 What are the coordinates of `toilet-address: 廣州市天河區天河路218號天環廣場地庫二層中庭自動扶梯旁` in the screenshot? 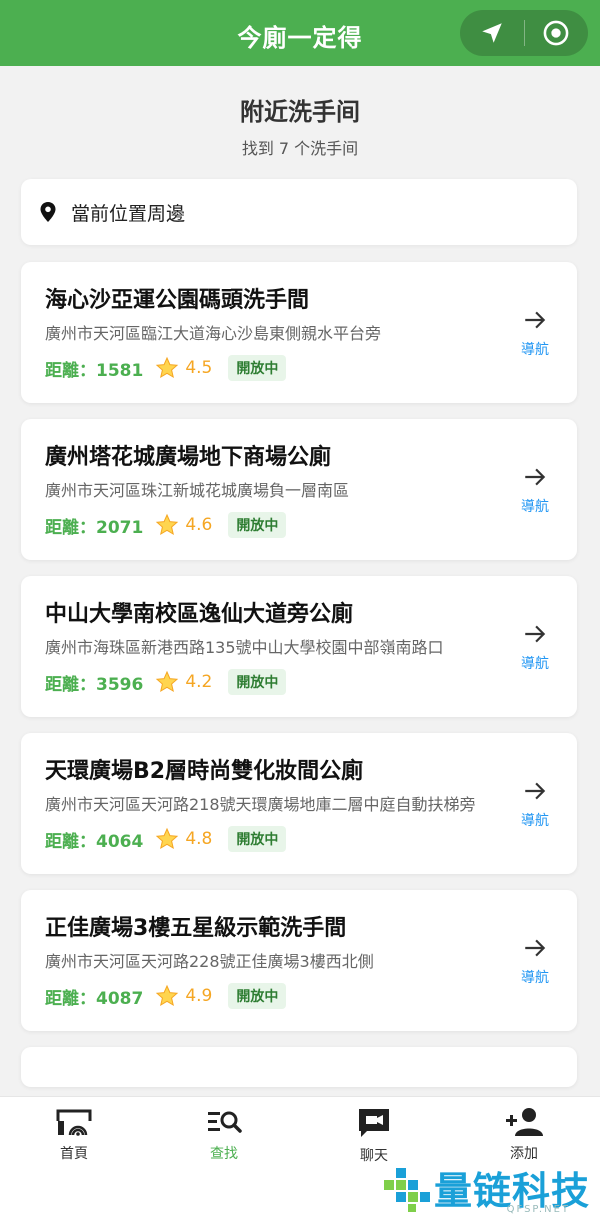 It's located at (260, 804).